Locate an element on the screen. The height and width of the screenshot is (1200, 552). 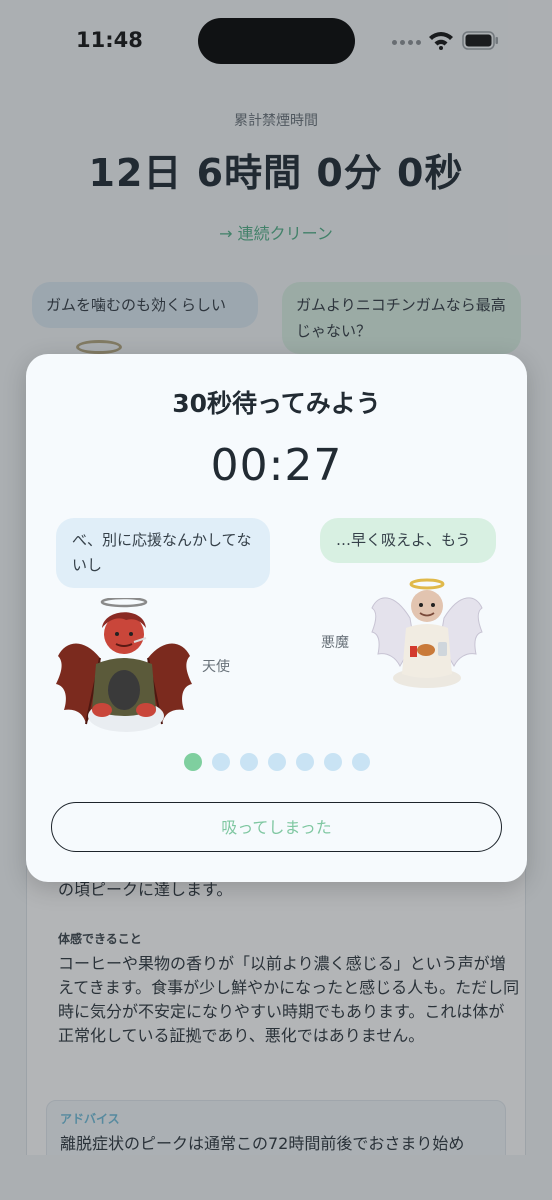
devil-character-image is located at coordinates (124, 665).